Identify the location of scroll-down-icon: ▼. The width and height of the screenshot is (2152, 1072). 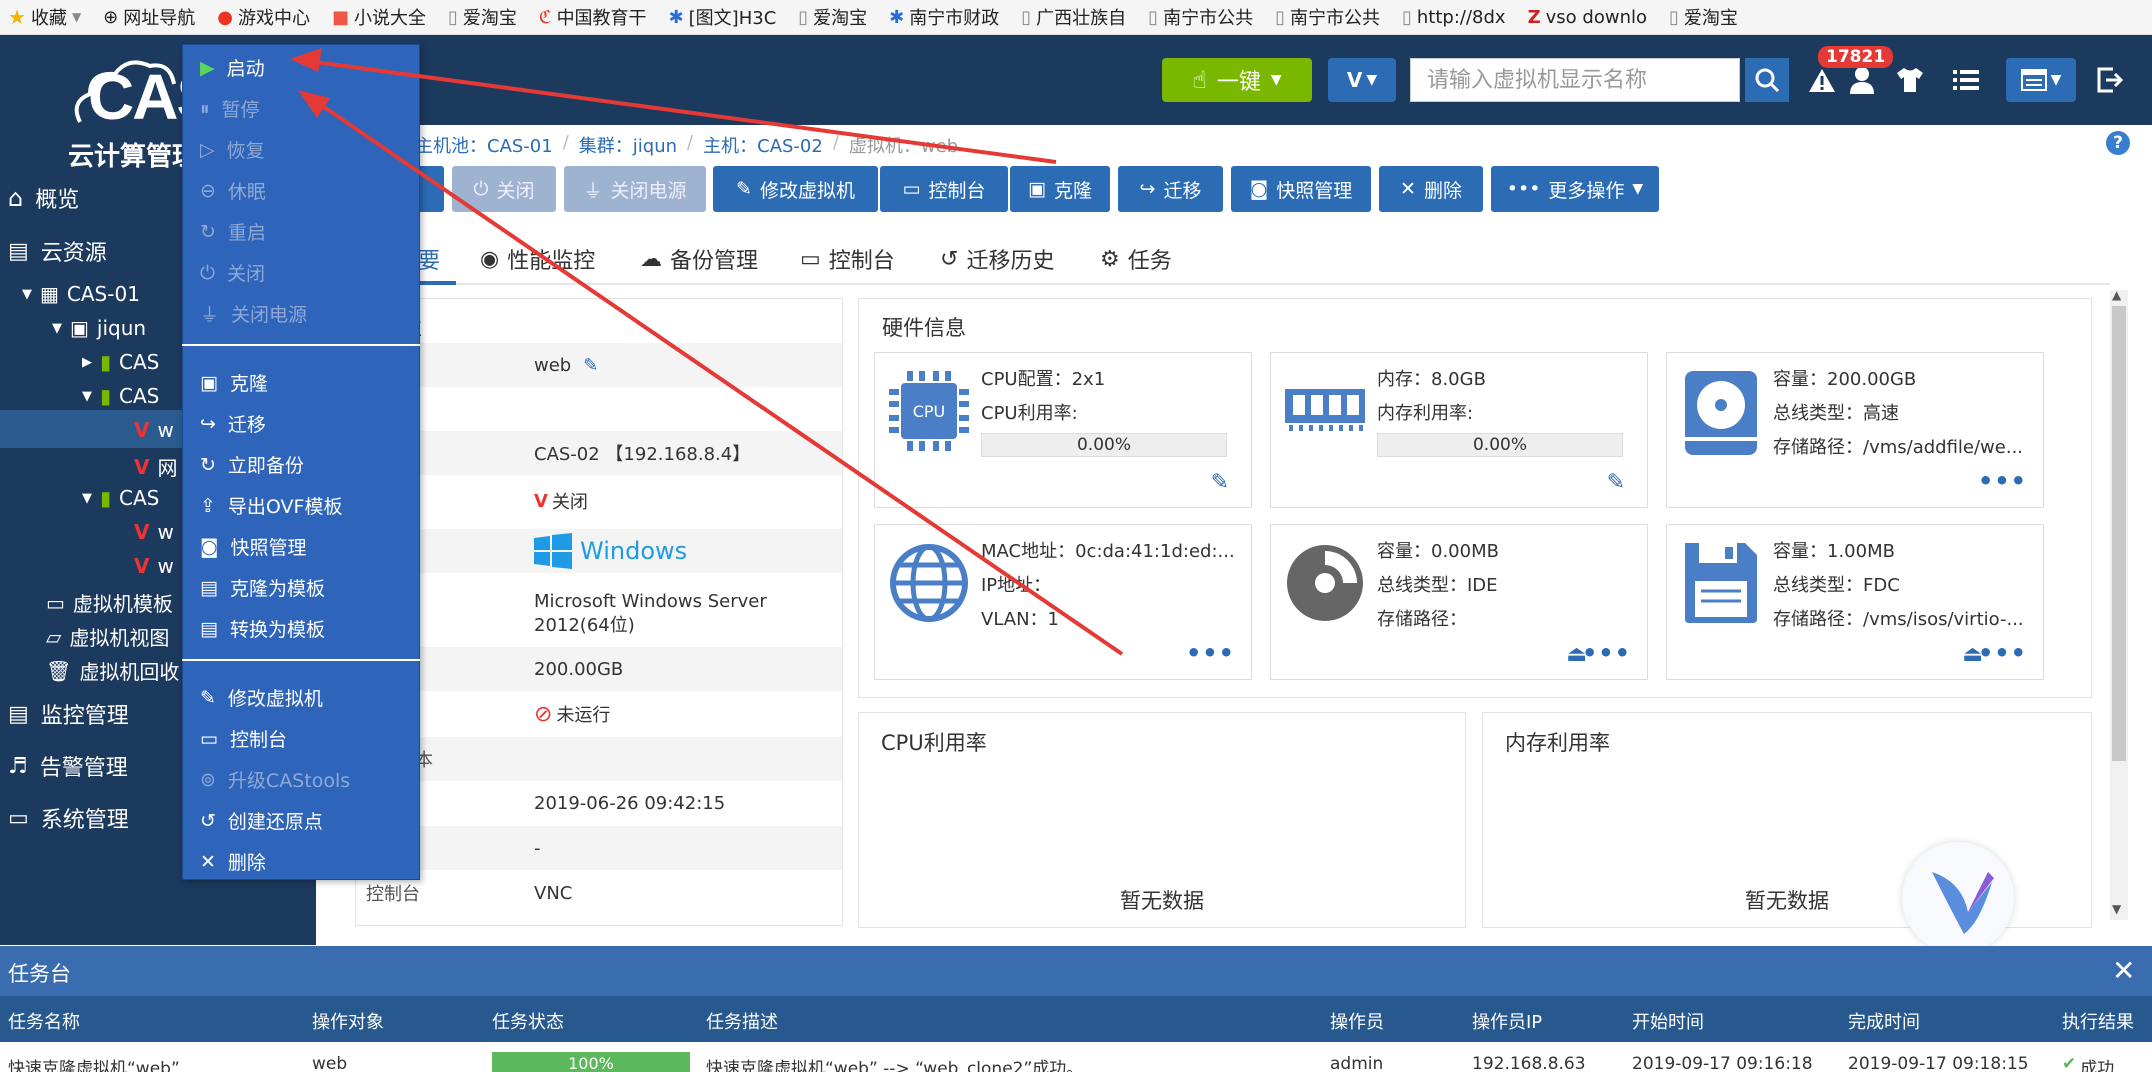
(2116, 909).